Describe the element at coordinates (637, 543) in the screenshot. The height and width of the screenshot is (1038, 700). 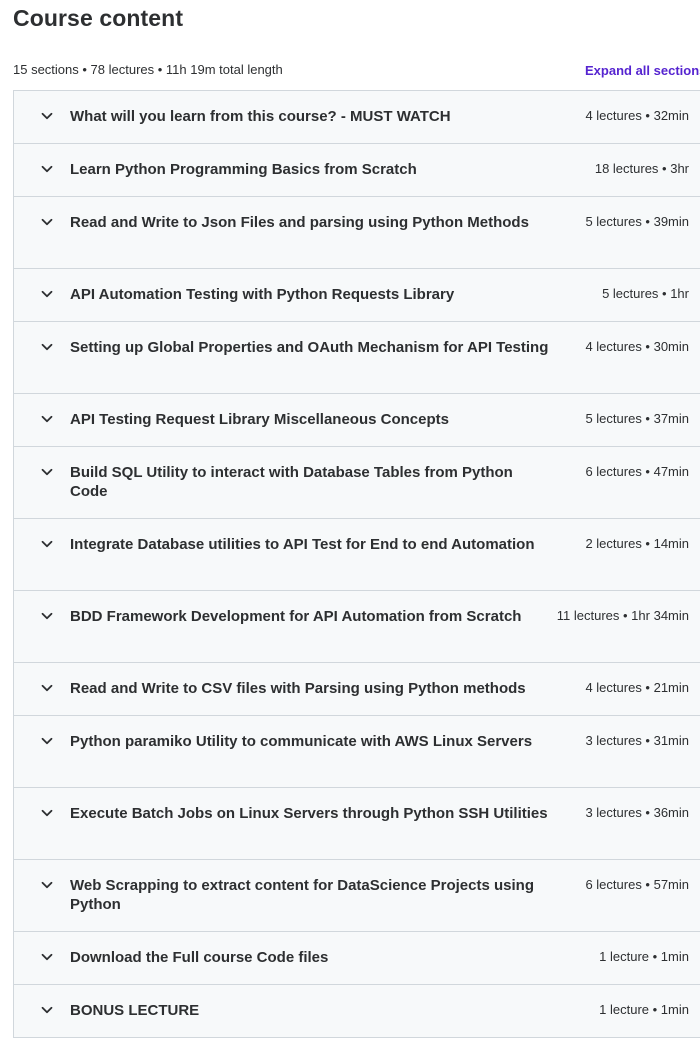
I see `section-meta: 2 lectures • 14min` at that location.